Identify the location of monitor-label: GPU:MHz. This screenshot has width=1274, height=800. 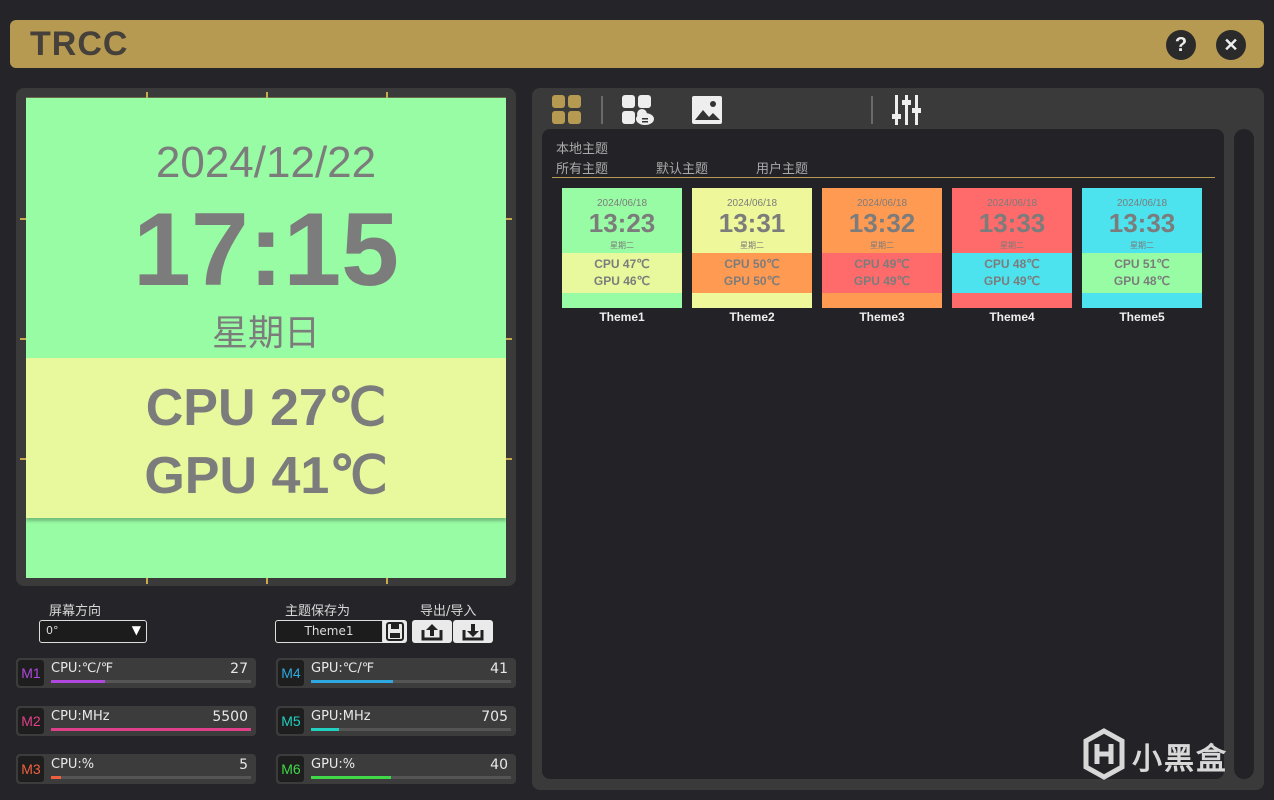
(341, 716).